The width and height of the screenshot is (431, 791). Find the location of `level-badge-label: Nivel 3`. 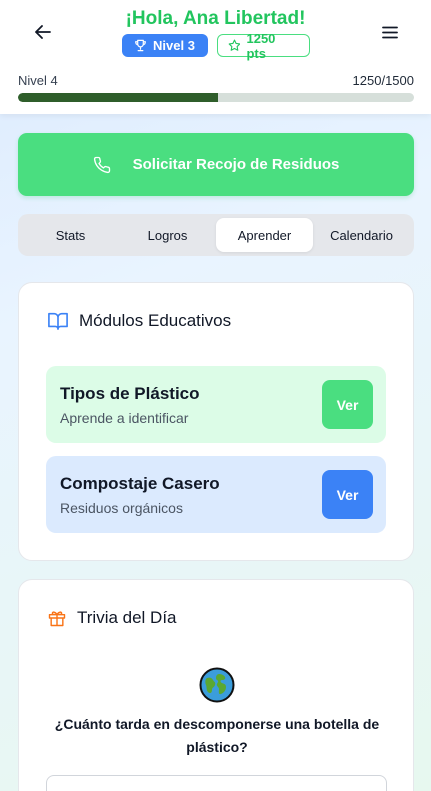

level-badge-label: Nivel 3 is located at coordinates (174, 45).